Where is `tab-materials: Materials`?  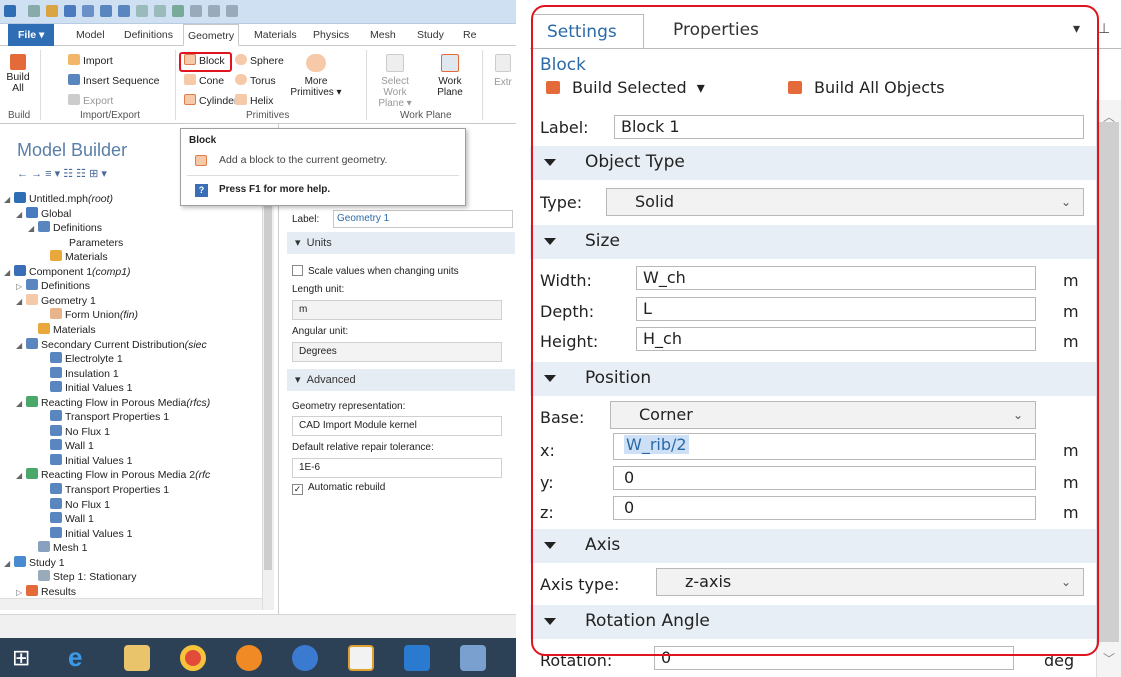 tab-materials: Materials is located at coordinates (275, 35).